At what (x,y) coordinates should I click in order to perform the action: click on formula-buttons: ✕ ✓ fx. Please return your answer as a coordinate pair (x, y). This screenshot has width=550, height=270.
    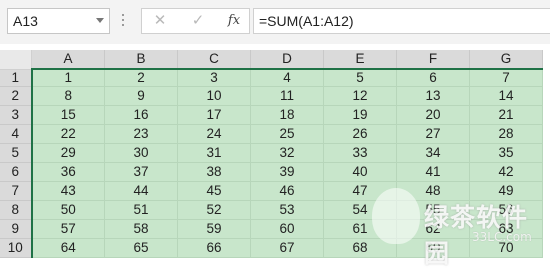
    Looking at the image, I should click on (195, 21).